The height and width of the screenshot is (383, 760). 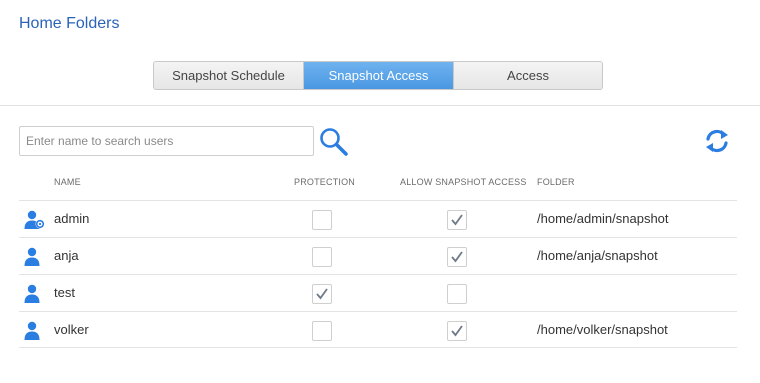 I want to click on user-name: volker, so click(x=71, y=329).